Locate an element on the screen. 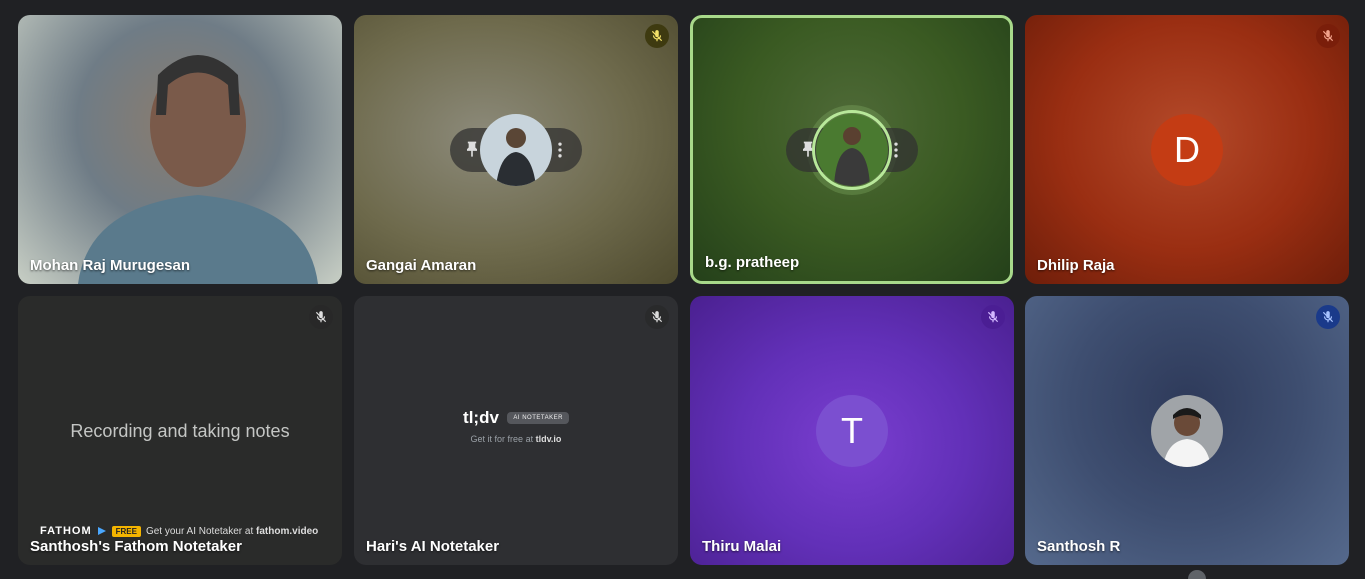 Image resolution: width=1365 pixels, height=579 pixels. participant-tile: Gangai Amaran is located at coordinates (516, 149).